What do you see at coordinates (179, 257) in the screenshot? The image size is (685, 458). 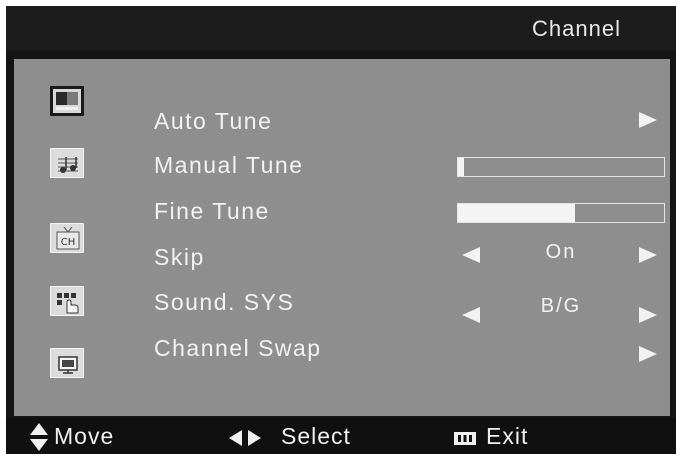 I see `skip-label: Skip` at bounding box center [179, 257].